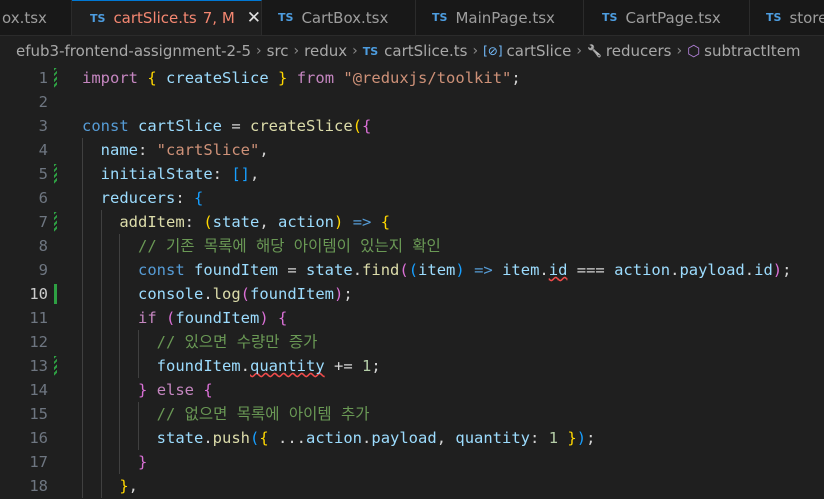  Describe the element at coordinates (404, 438) in the screenshot. I see `code-token: payload` at that location.